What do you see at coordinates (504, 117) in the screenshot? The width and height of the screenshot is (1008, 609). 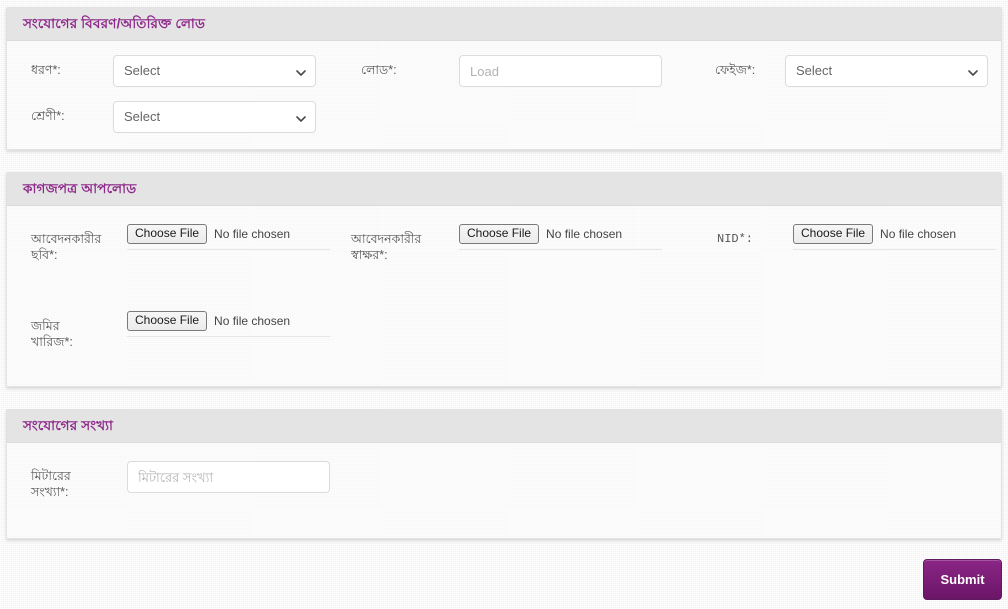 I see `connection-row-2: শ্রেণী*: Select` at bounding box center [504, 117].